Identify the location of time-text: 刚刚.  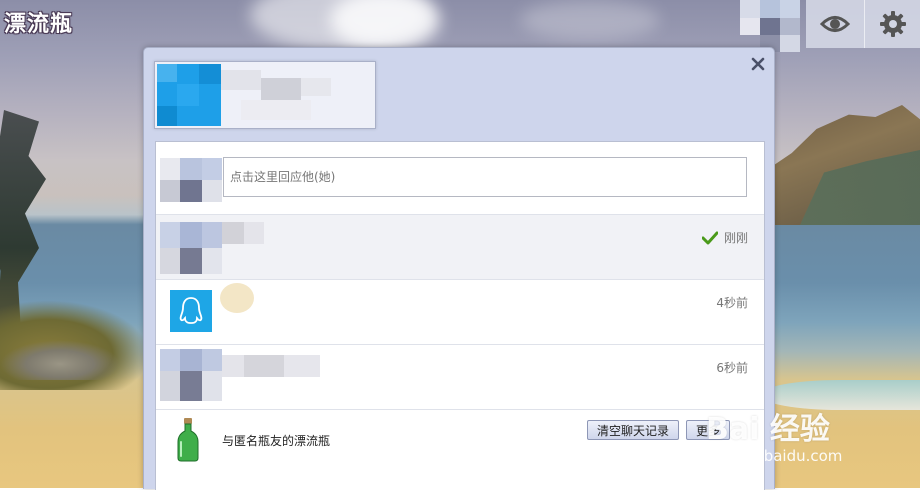
(735, 238).